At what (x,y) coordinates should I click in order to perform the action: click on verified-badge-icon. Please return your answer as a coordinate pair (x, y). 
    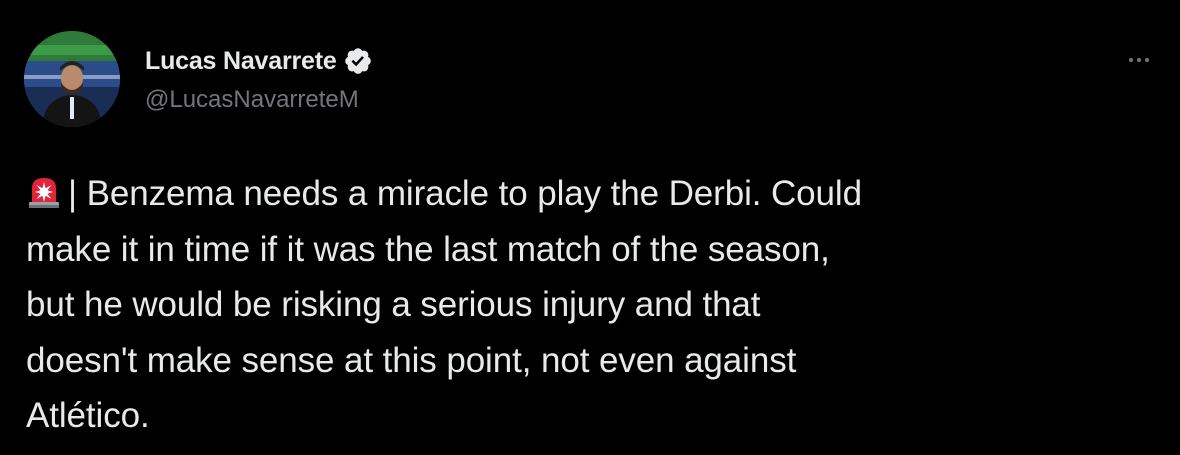
    Looking at the image, I should click on (357, 61).